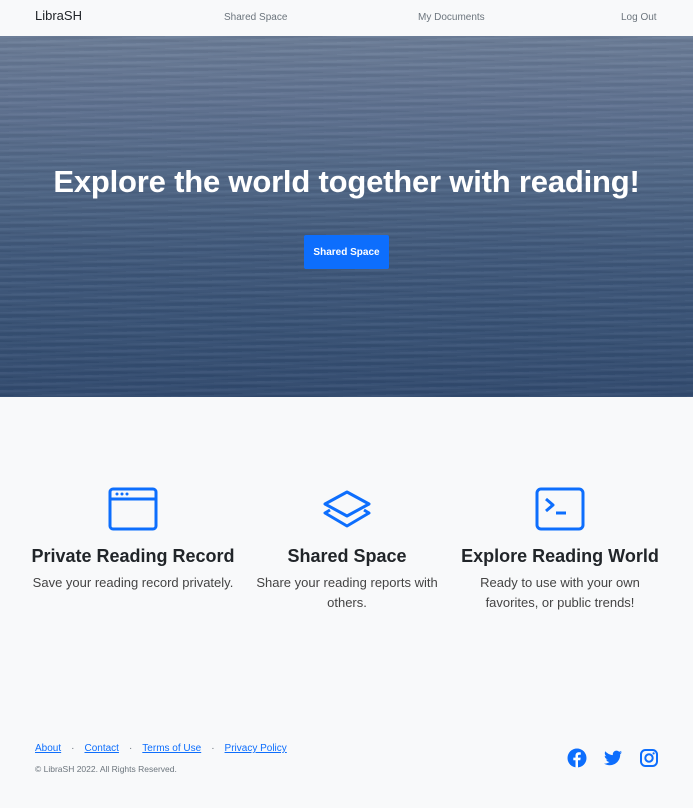 This screenshot has width=693, height=808. Describe the element at coordinates (133, 582) in the screenshot. I see `feature-description: Save your reading record privately.` at that location.